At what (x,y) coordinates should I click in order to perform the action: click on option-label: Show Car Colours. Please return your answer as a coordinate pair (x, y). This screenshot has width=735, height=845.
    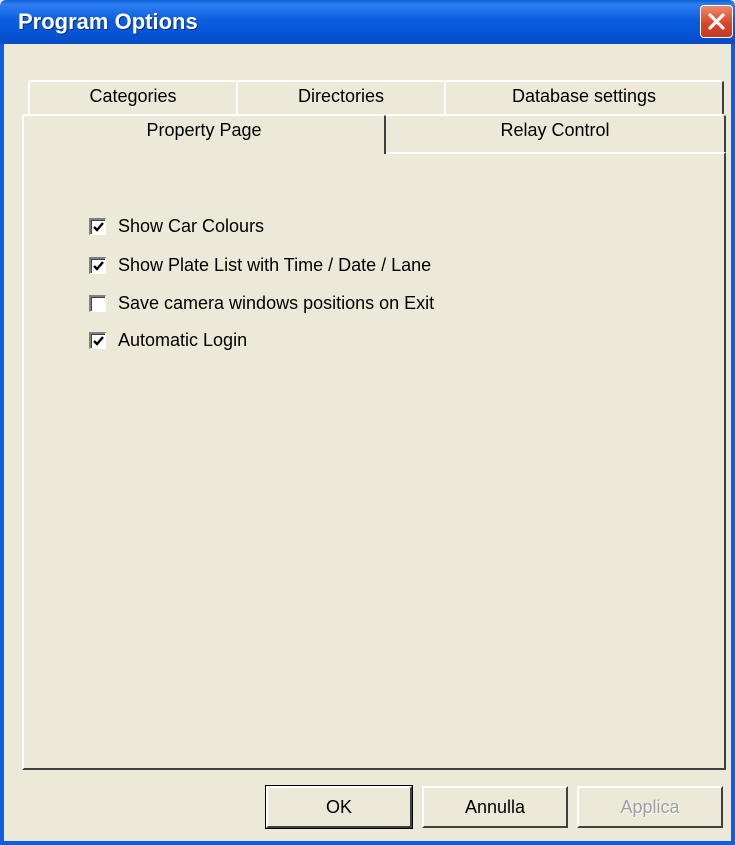
    Looking at the image, I should click on (191, 225).